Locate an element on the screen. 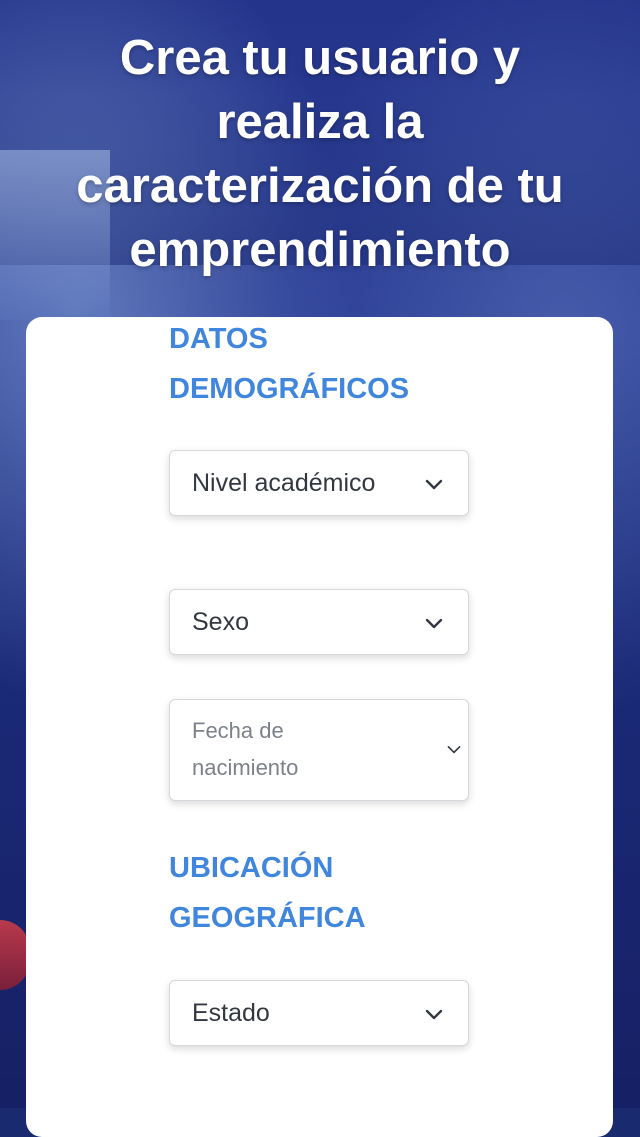 Image resolution: width=640 pixels, height=1137 pixels. birth-date-placeholder: Fecha de nacimiento is located at coordinates (307, 749).